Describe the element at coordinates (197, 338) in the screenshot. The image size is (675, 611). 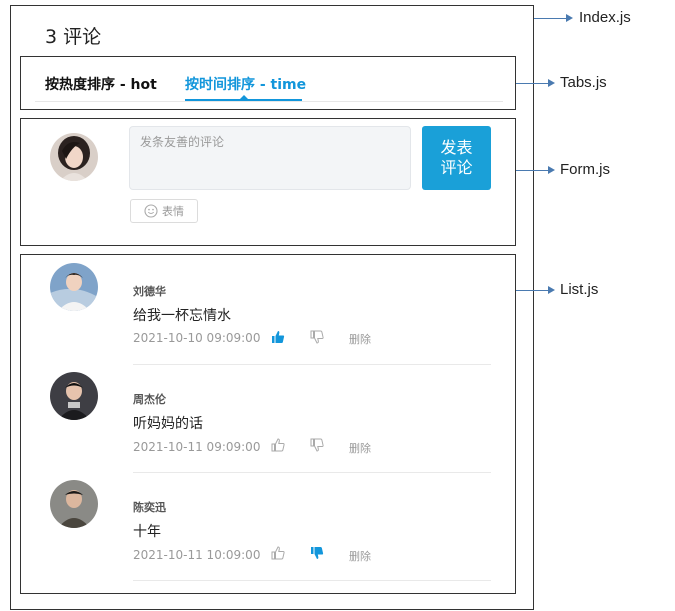
I see `comment-time: 2021-10-10 09:09:00` at that location.